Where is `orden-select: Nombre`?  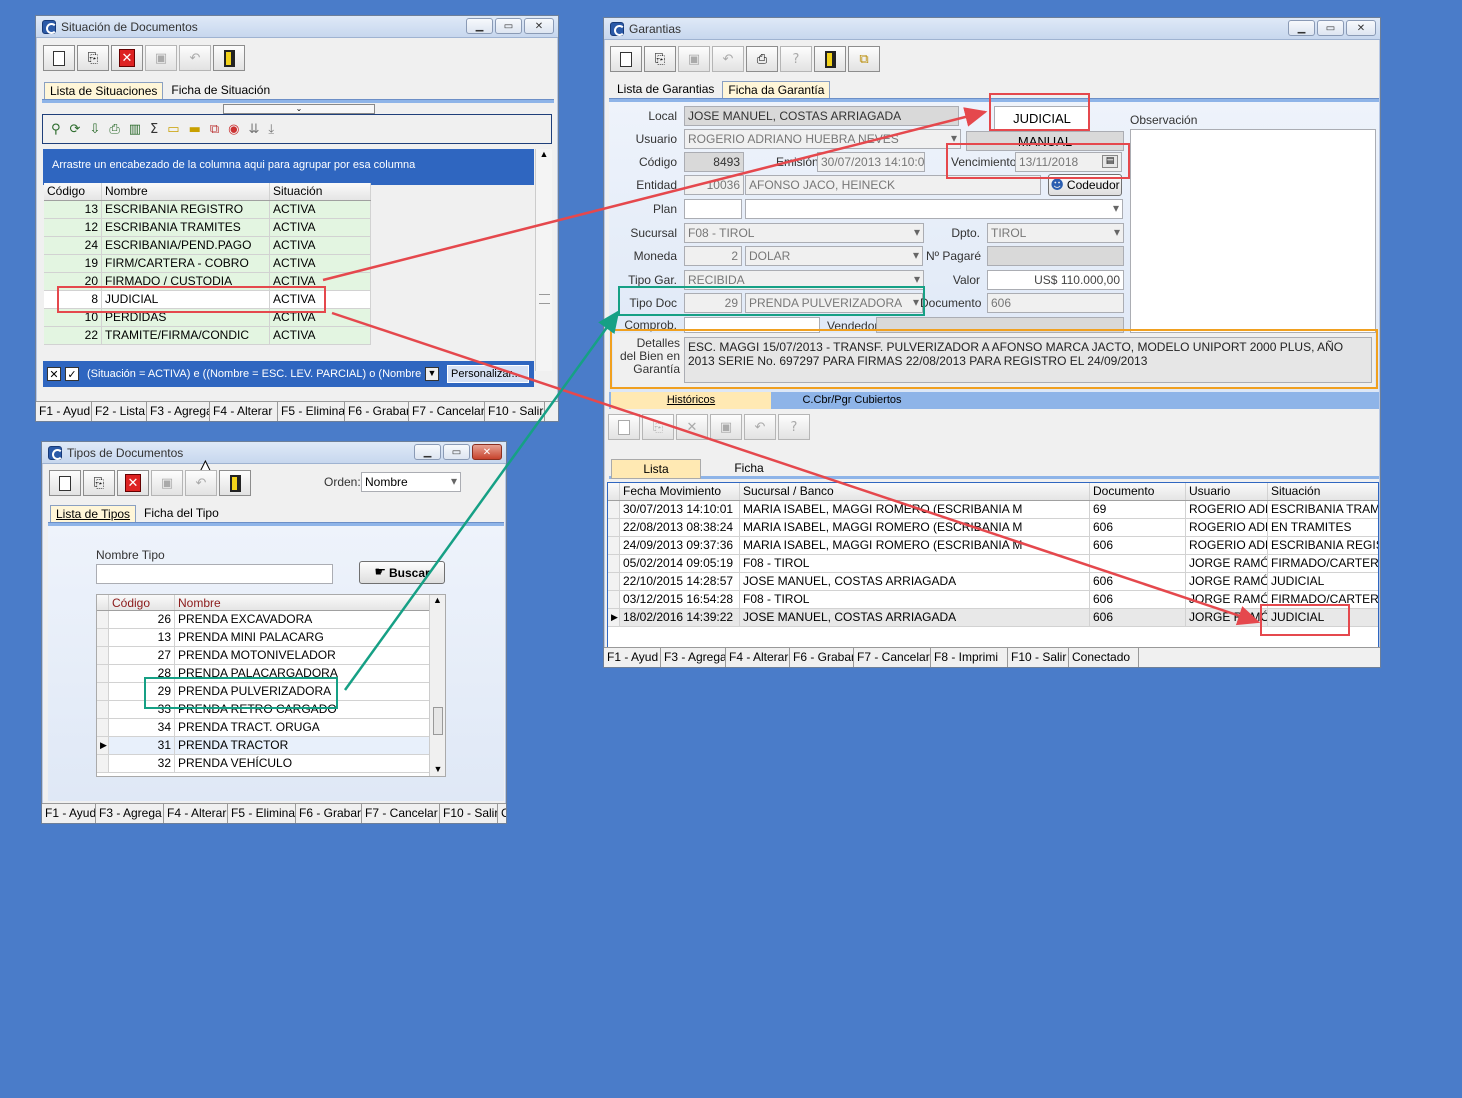 orden-select: Nombre is located at coordinates (411, 482).